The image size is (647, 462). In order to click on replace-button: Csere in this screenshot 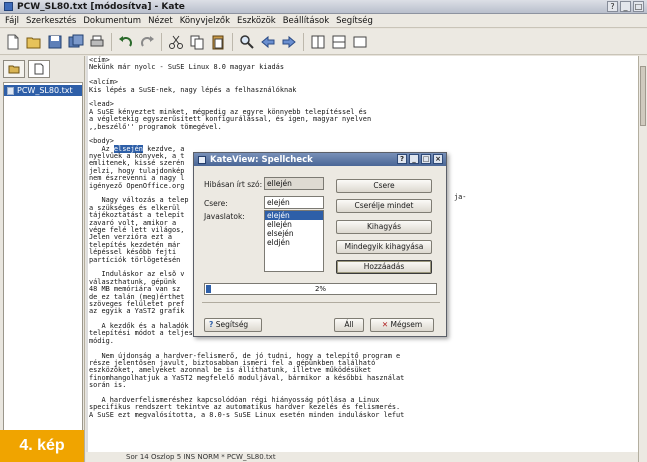, I will do `click(384, 186)`.